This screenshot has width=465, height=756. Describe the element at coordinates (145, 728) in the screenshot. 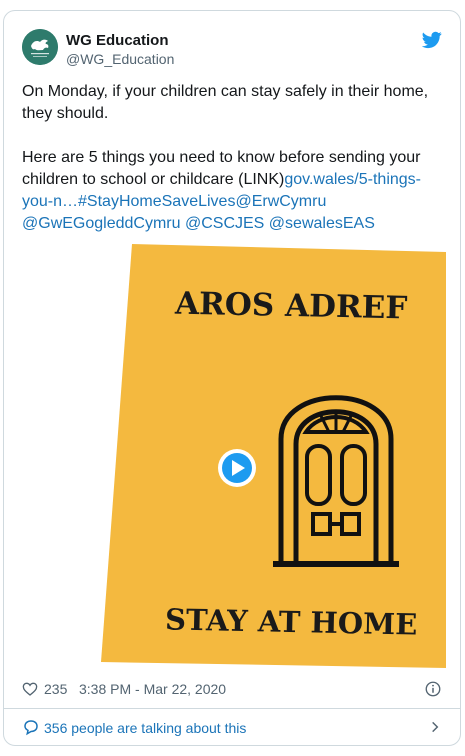

I see `conversation-label: 356 people are talking about this` at that location.